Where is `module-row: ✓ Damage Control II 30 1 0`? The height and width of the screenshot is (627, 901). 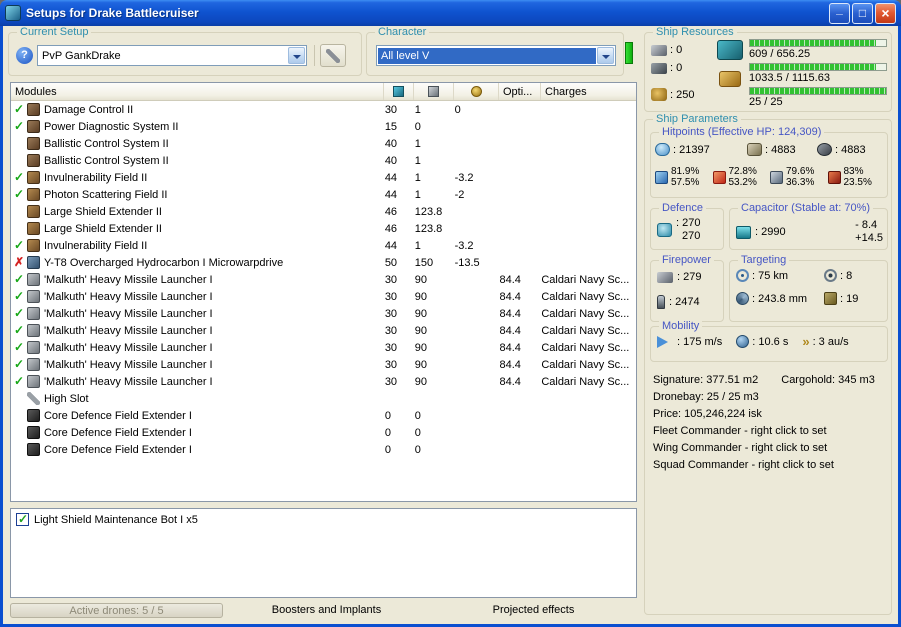 module-row: ✓ Damage Control II 30 1 0 is located at coordinates (323, 109).